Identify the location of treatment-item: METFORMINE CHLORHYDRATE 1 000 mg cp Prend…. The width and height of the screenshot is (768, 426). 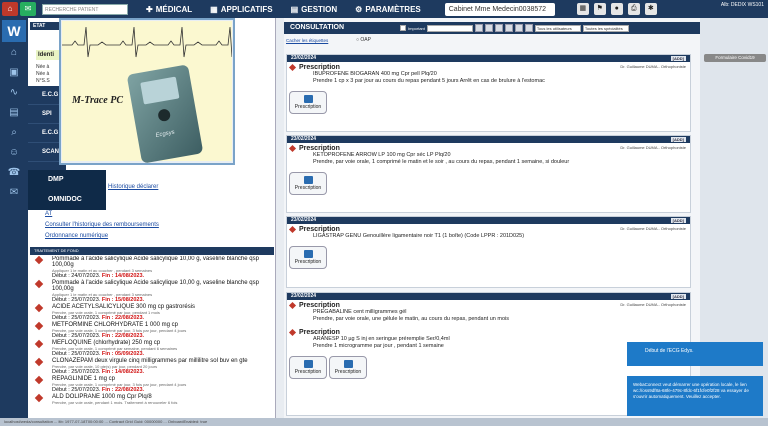
(152, 330).